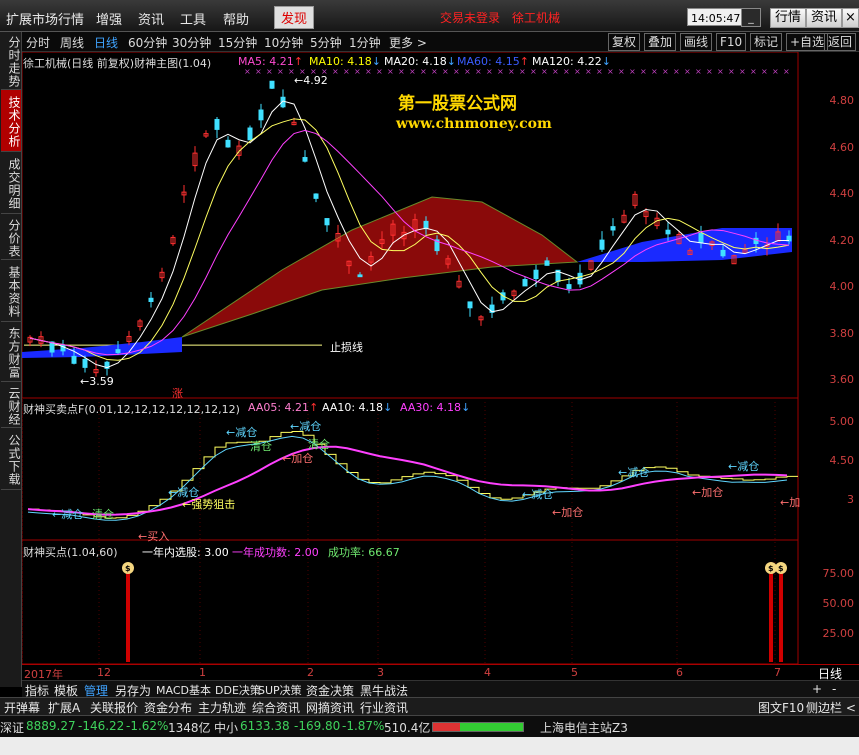 The width and height of the screenshot is (859, 755). I want to click on period-daily: 日线, so click(106, 42).